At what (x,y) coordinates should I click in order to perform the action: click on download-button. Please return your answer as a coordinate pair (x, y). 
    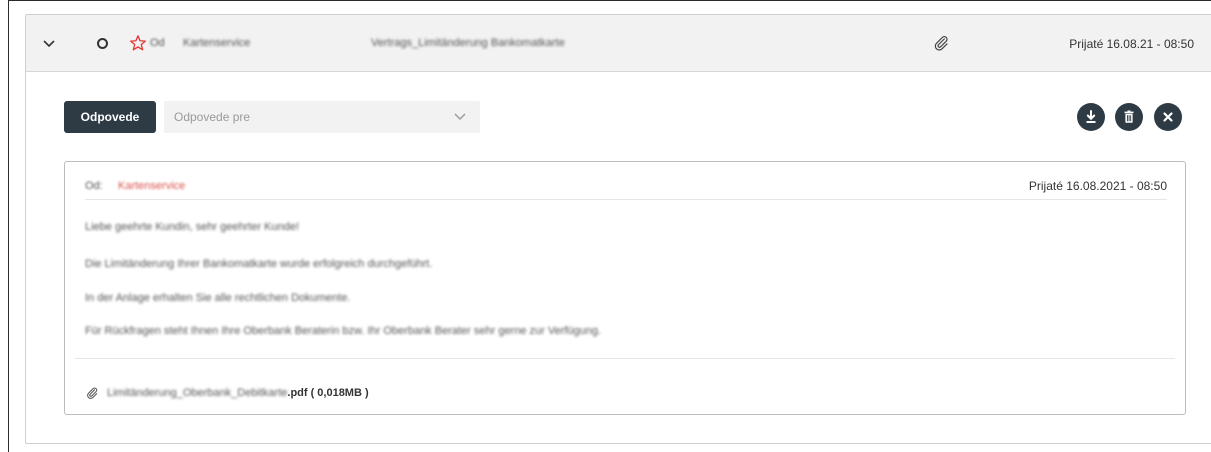
    Looking at the image, I should click on (1091, 117).